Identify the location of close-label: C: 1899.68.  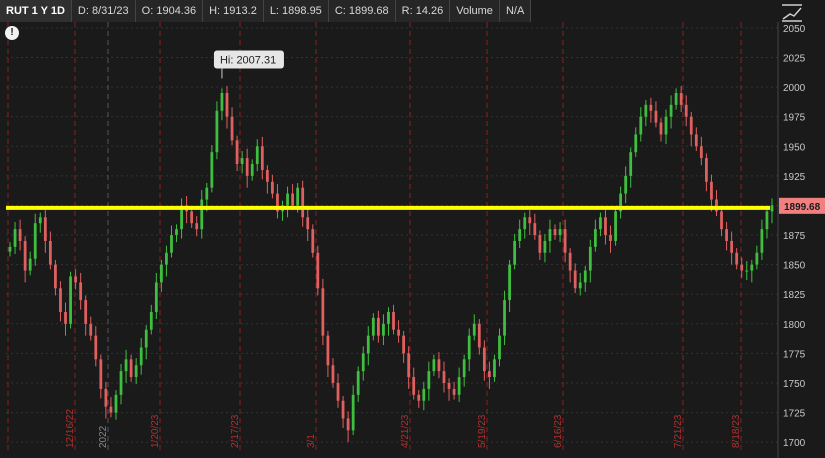
(362, 11).